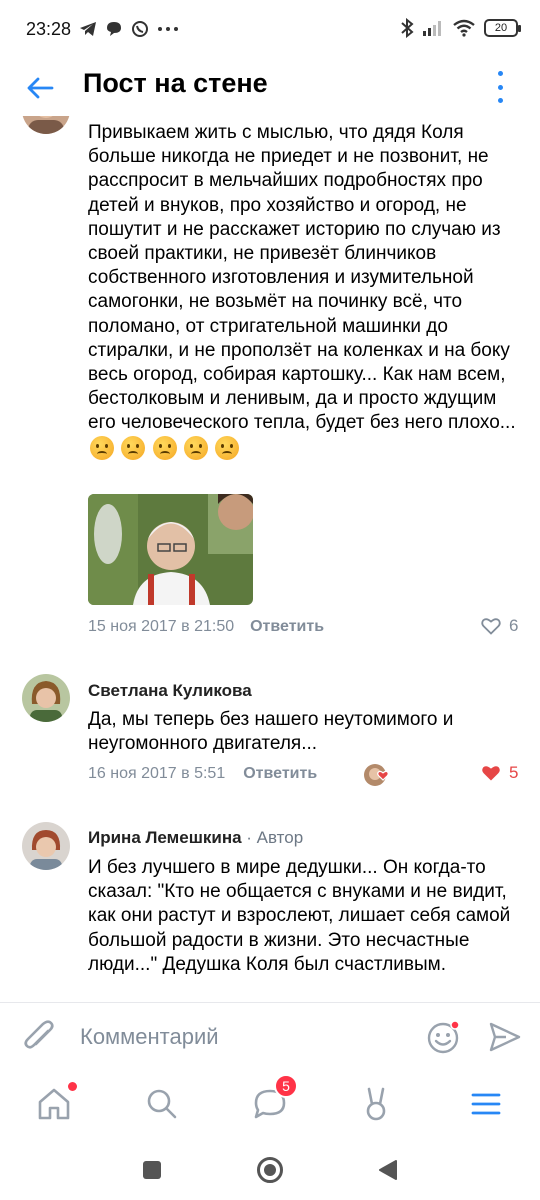 The image size is (540, 1200). Describe the element at coordinates (195, 838) in the screenshot. I see `comment-author: Ирина Лемешкина · Автор` at that location.